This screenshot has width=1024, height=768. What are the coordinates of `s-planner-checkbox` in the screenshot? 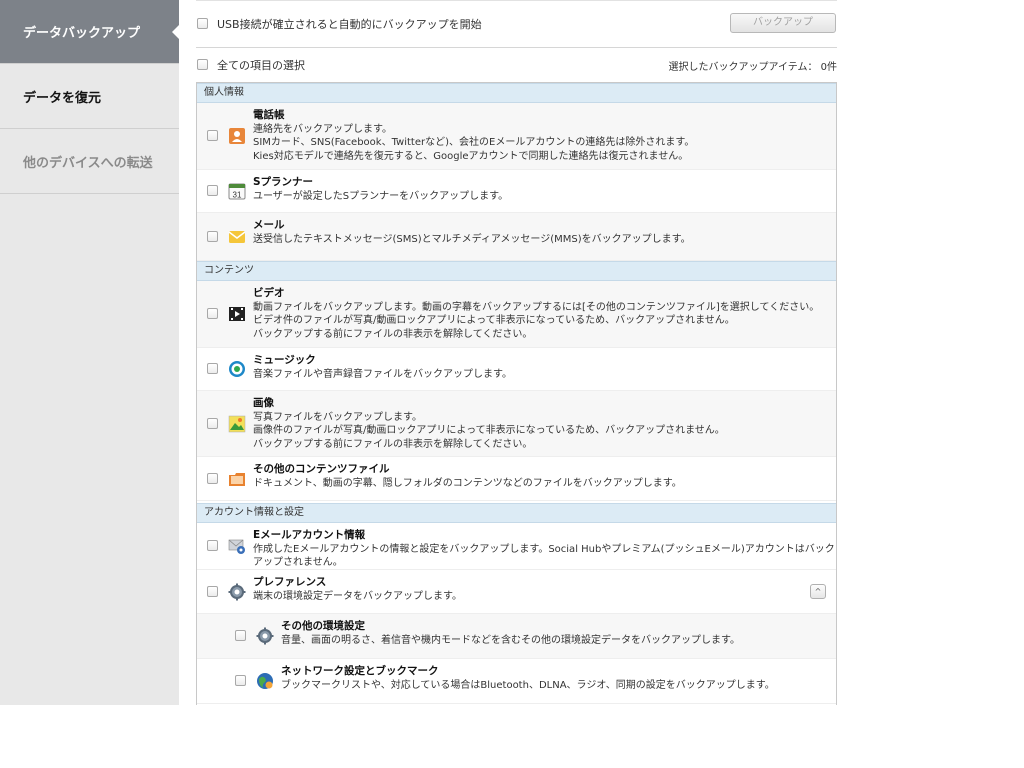 It's located at (212, 190).